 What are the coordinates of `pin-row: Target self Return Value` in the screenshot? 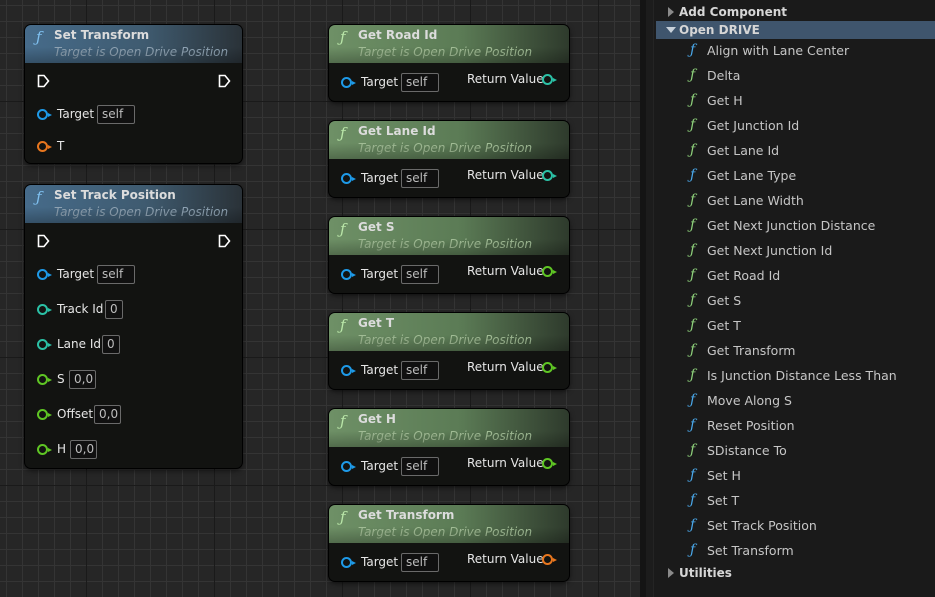 It's located at (449, 562).